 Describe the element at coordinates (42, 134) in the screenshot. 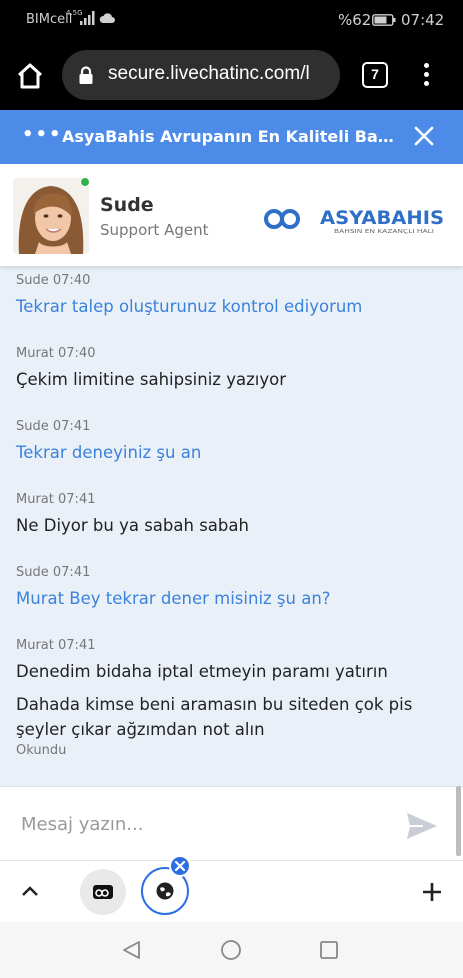

I see `more-options-icon: •••` at that location.